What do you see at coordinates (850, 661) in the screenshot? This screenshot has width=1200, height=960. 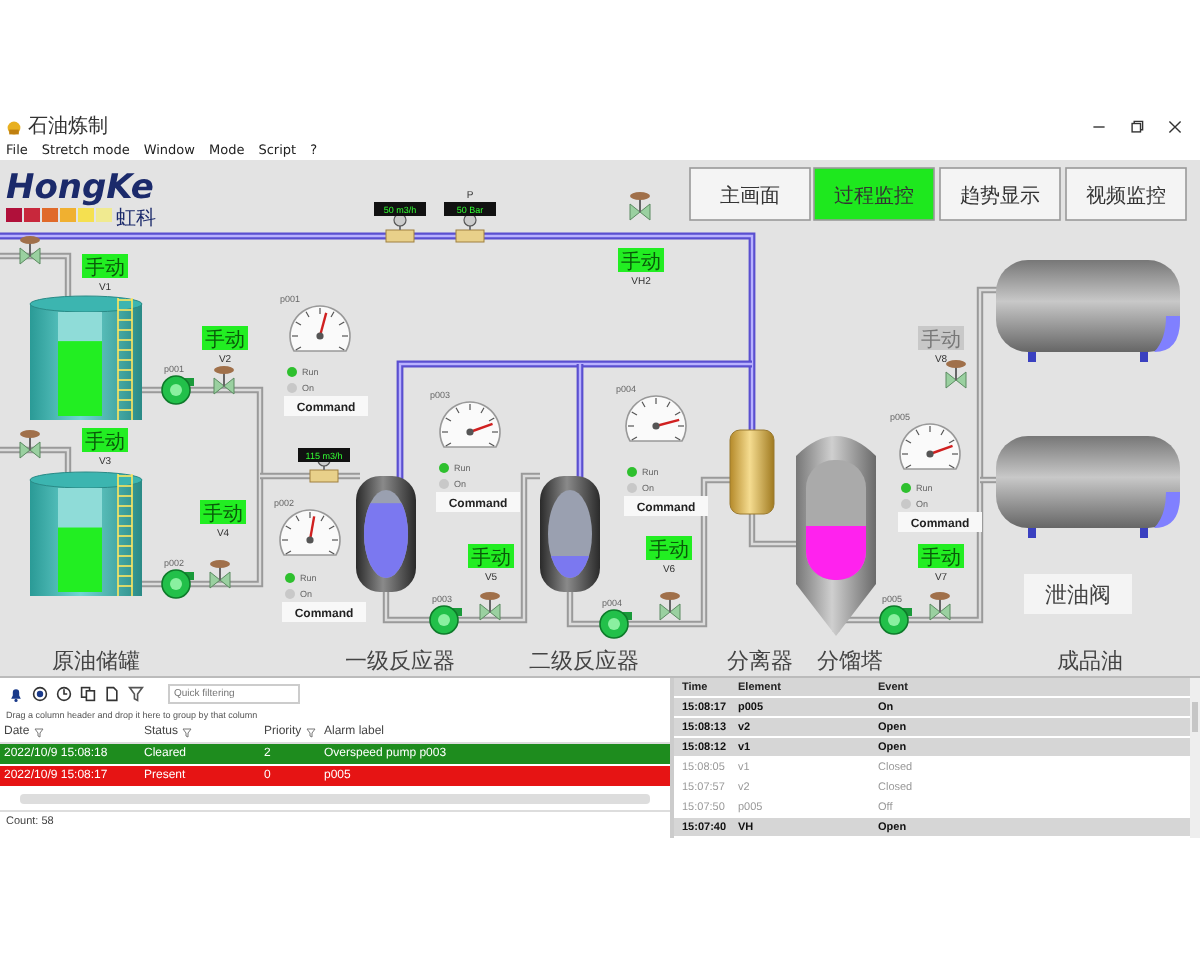 I see `equipment-label: 分馏塔` at bounding box center [850, 661].